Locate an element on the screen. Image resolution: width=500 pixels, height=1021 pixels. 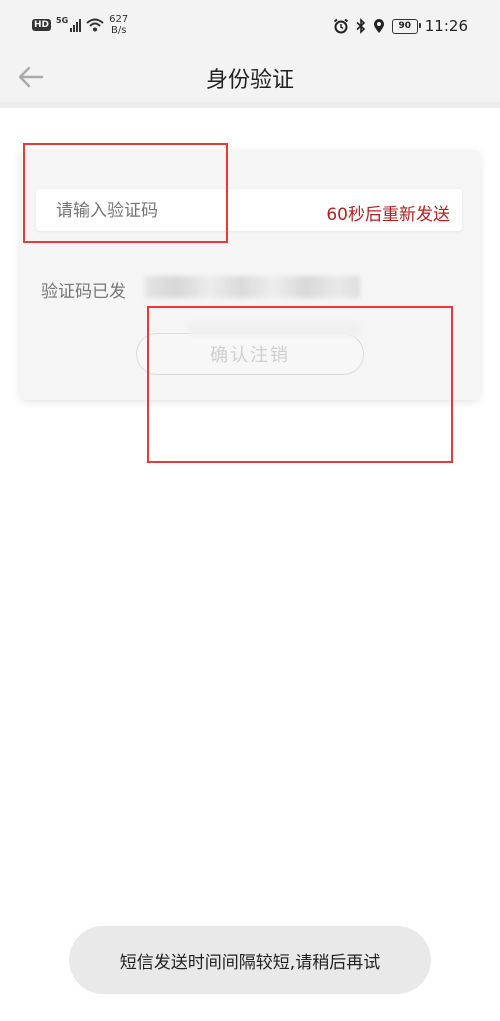
battery-level: 90 is located at coordinates (405, 26).